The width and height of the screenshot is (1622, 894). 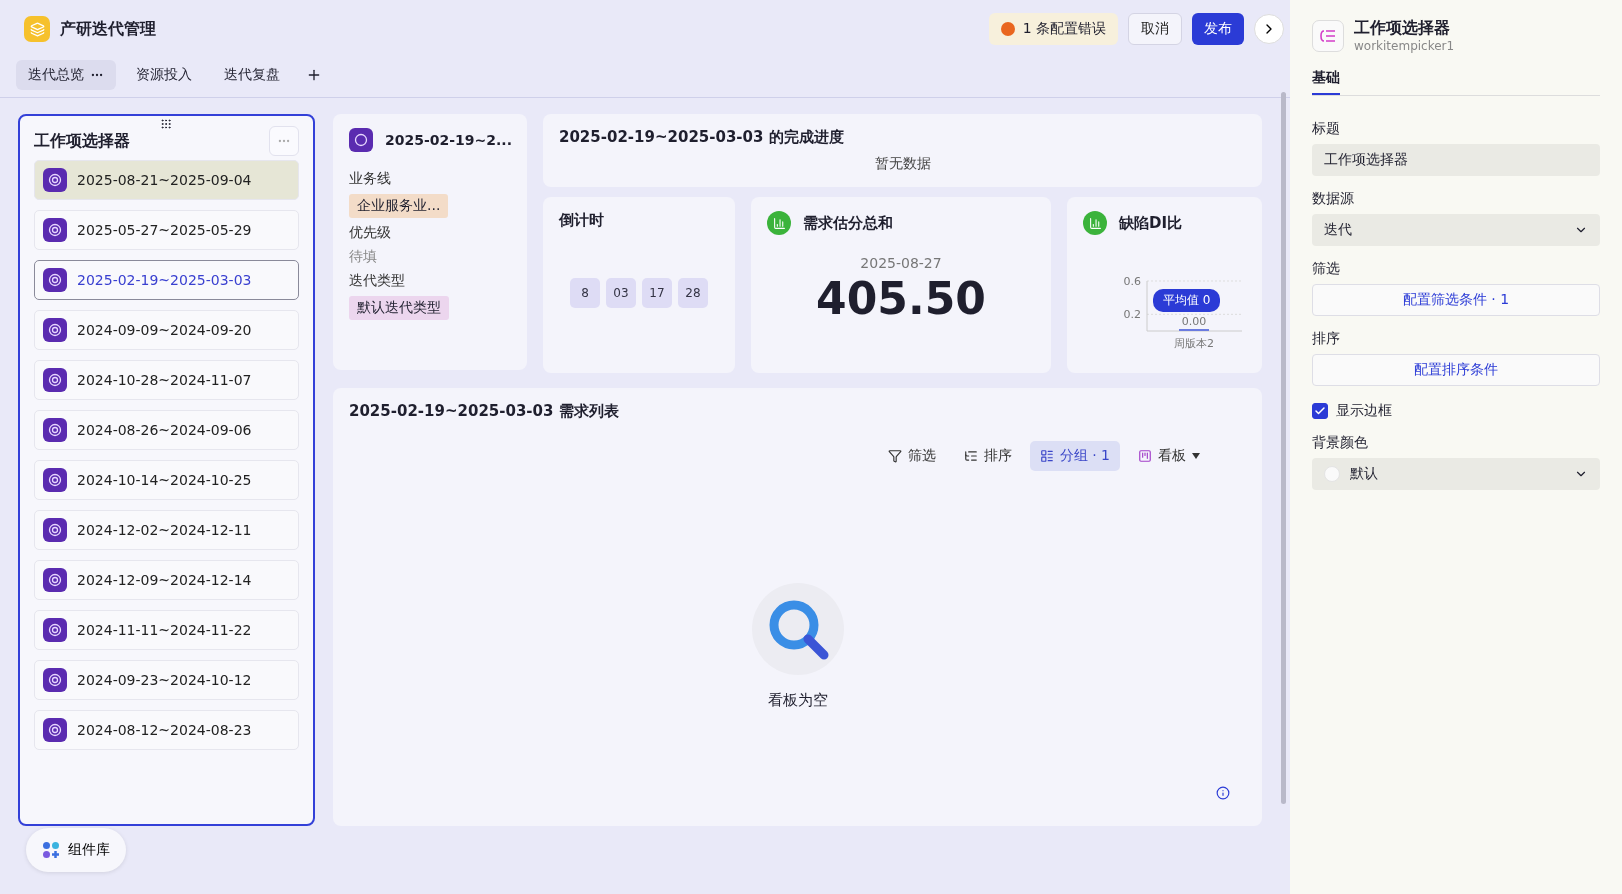 I want to click on info-icon, so click(x=1223, y=793).